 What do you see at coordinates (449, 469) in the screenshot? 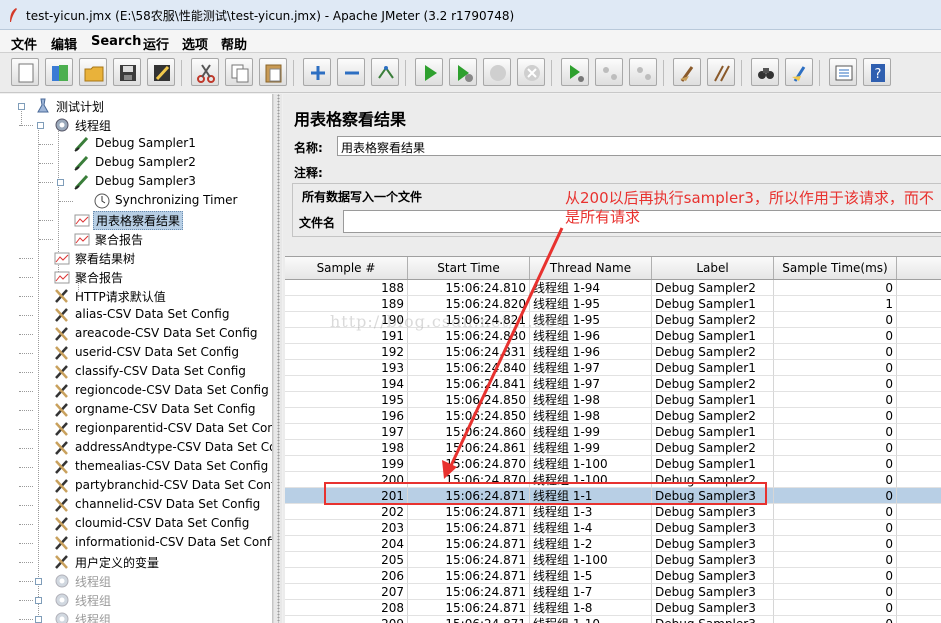
I see `annotation-arrowhead` at bounding box center [449, 469].